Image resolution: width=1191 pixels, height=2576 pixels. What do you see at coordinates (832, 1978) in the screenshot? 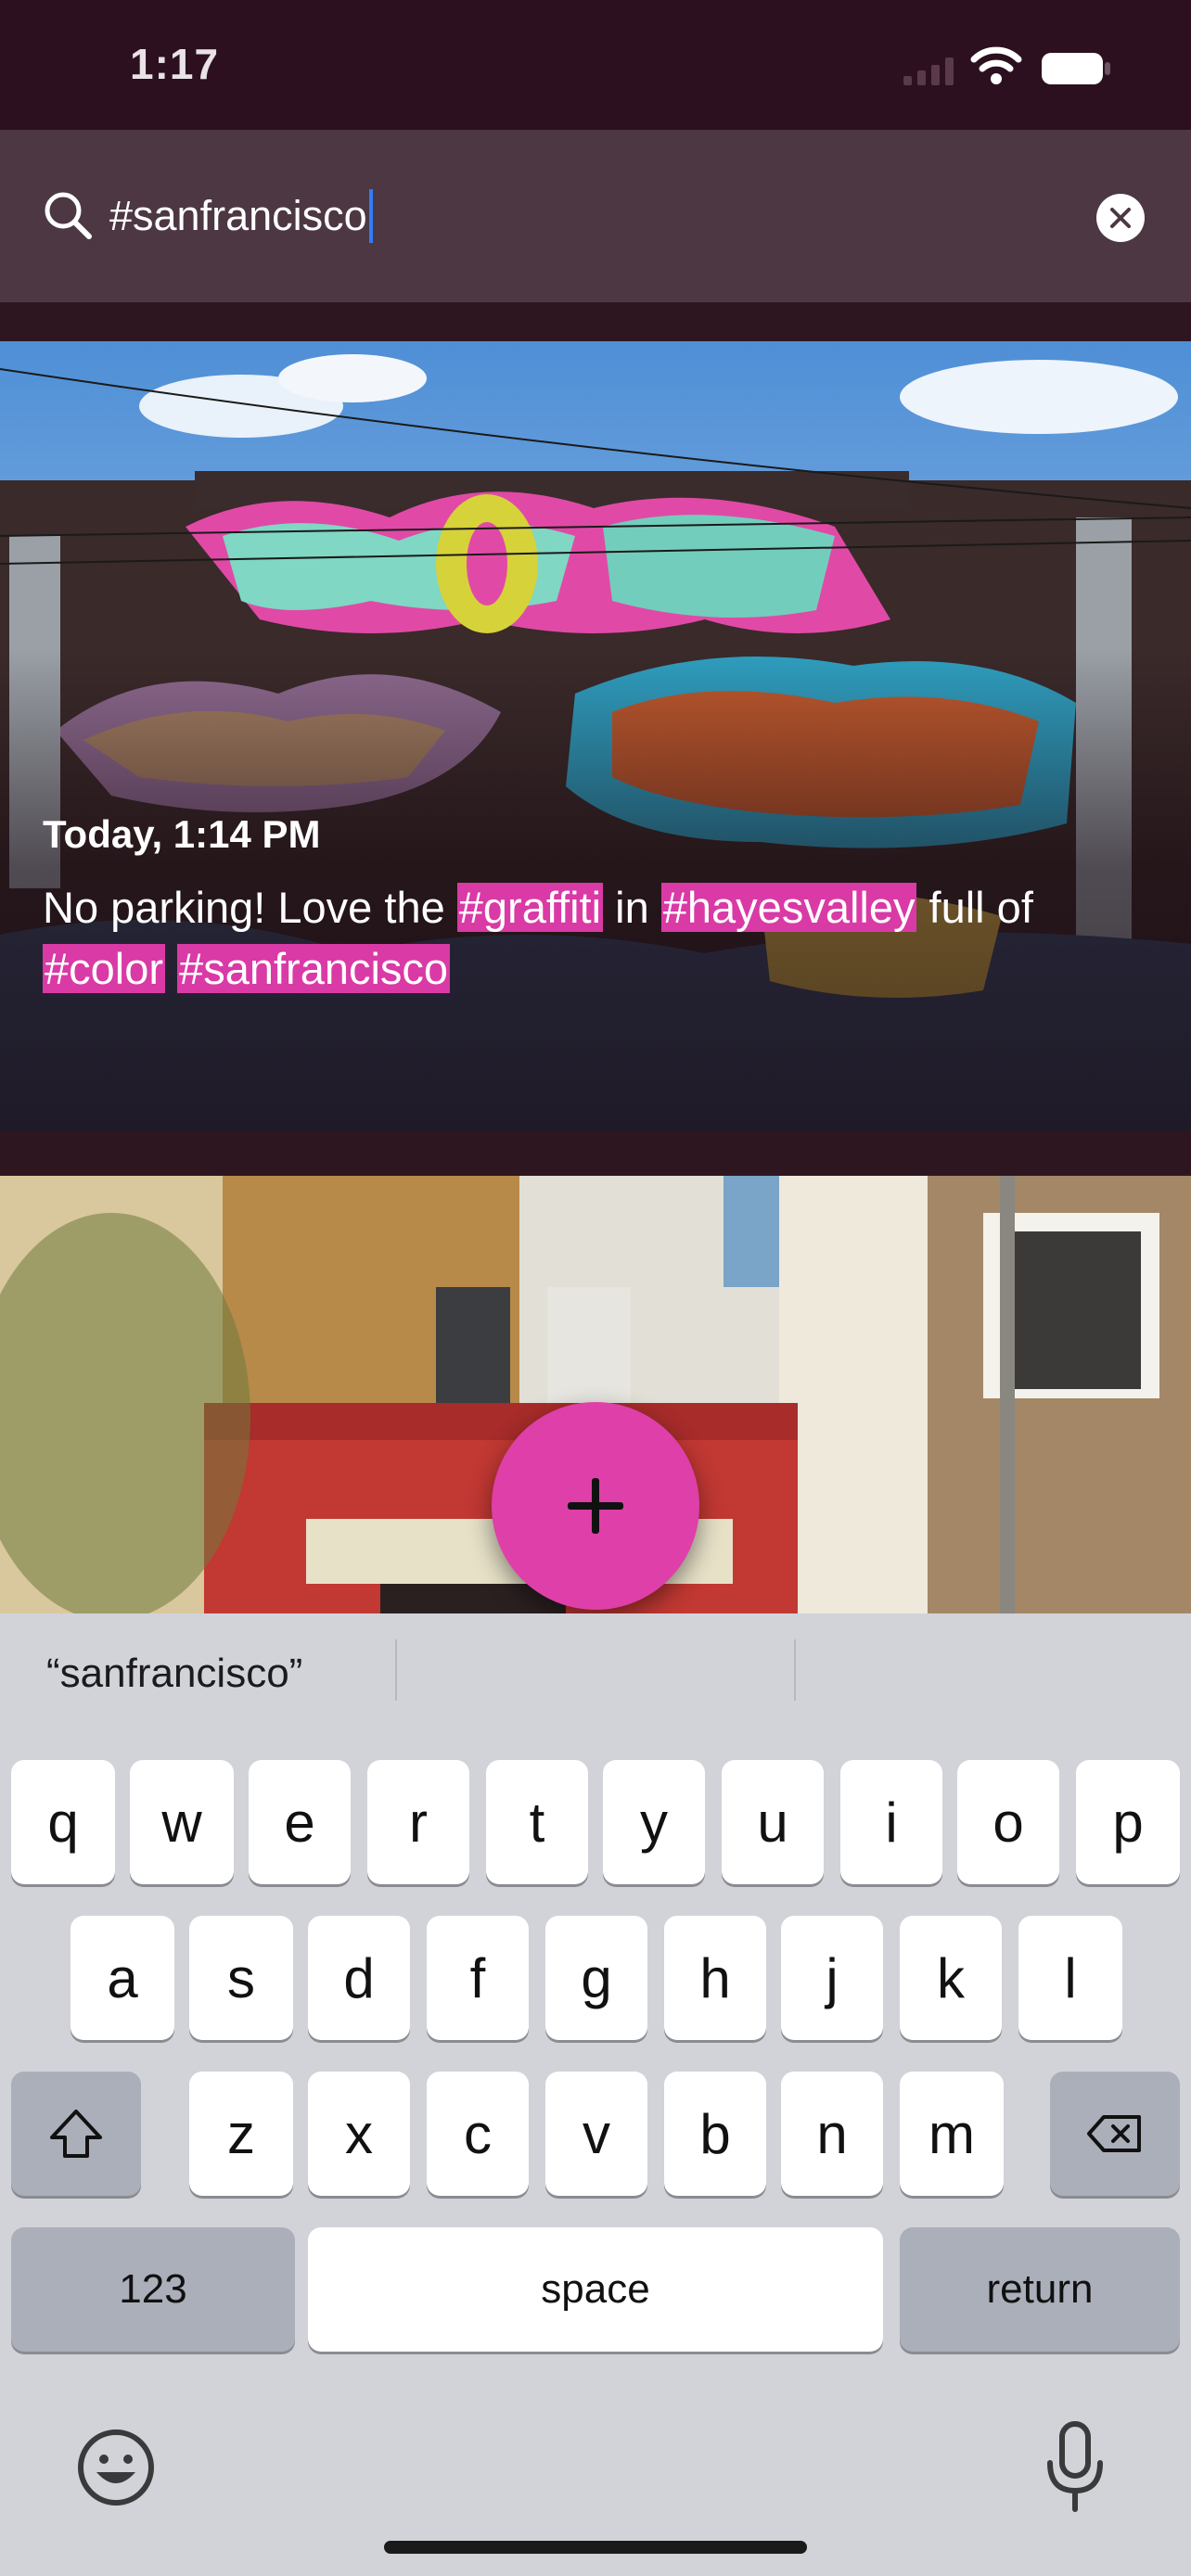
I see `key-j: j` at bounding box center [832, 1978].